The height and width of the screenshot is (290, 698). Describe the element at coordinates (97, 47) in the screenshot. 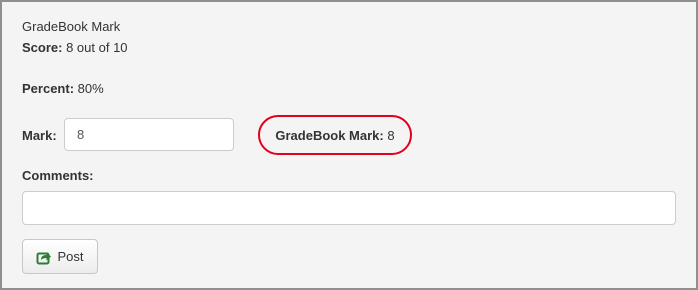

I see `score-value: 8 out of 10` at that location.